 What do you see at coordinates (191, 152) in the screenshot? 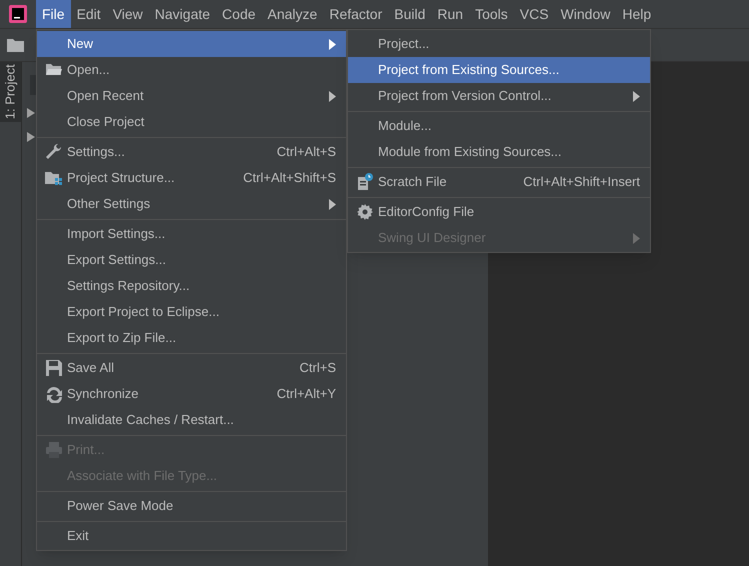
I see `menu-item: Settings... Ctrl+Alt+S` at bounding box center [191, 152].